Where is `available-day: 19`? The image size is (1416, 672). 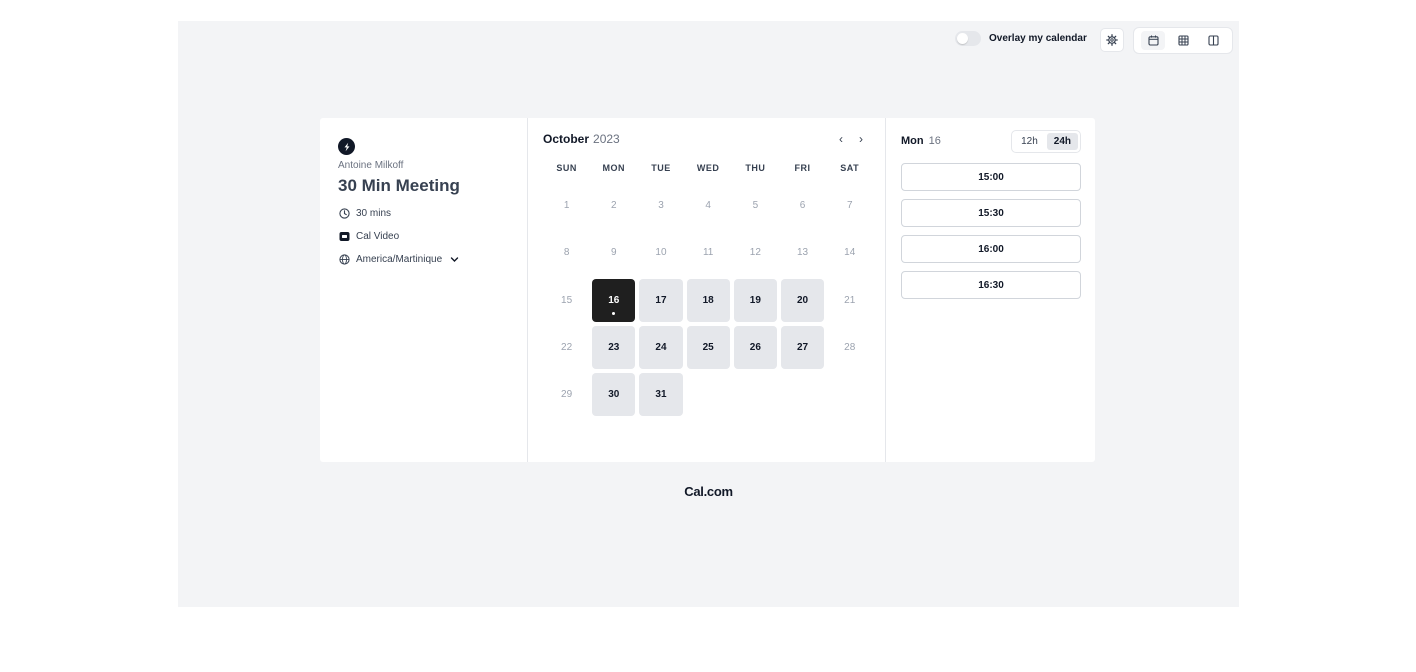
available-day: 19 is located at coordinates (755, 300).